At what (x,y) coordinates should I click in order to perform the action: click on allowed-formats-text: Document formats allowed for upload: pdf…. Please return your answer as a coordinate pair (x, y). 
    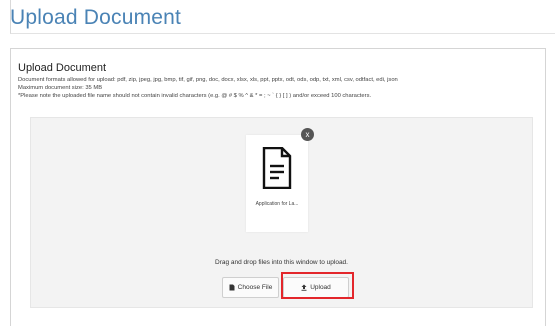
    Looking at the image, I should click on (208, 80).